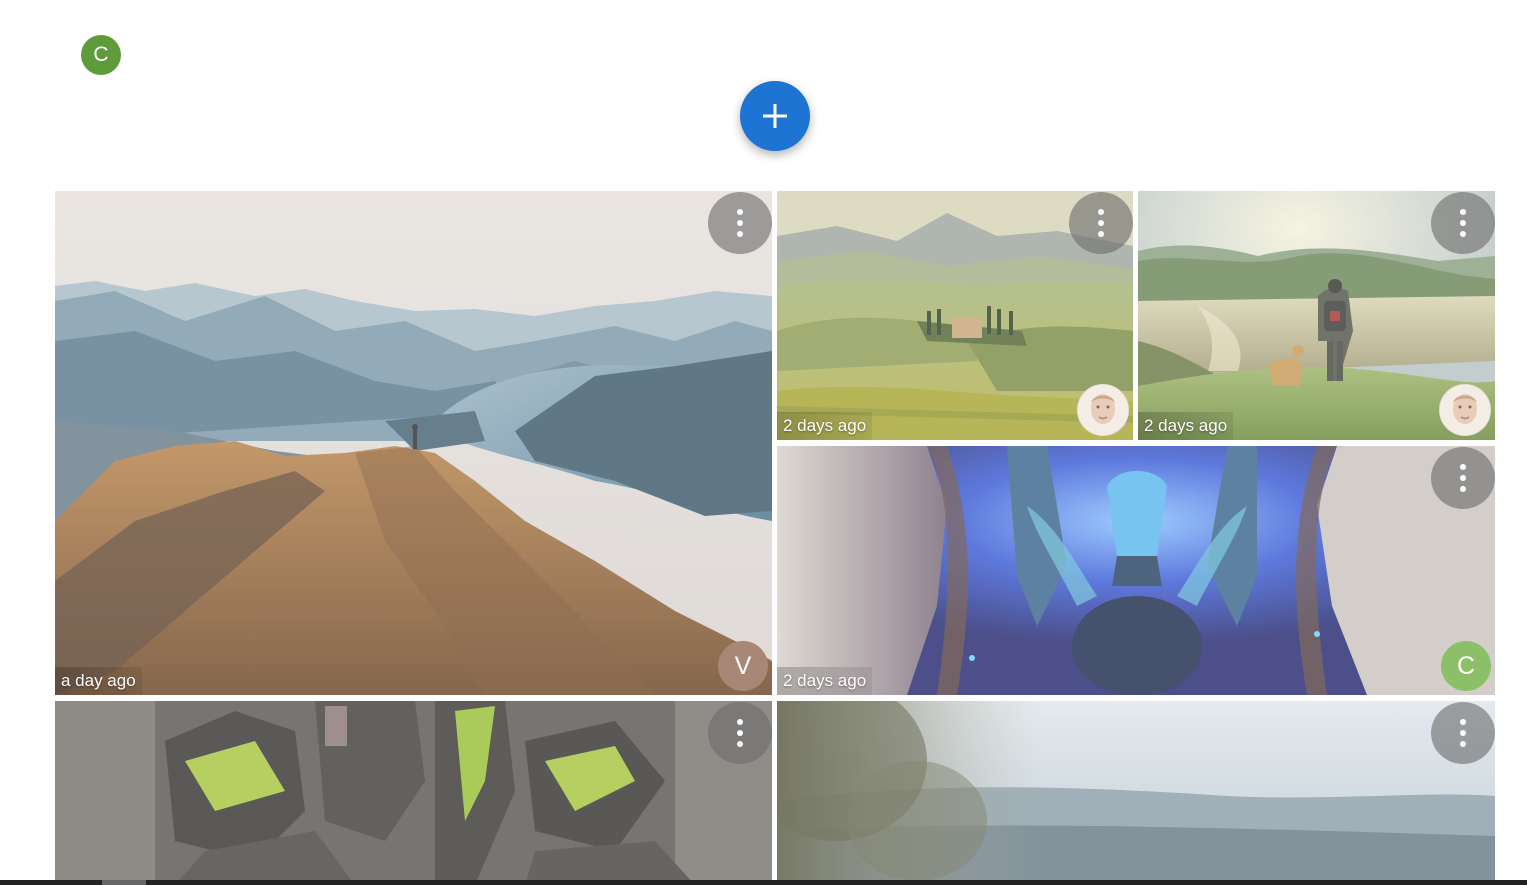 This screenshot has width=1527, height=885. I want to click on scrollbar-thumb, so click(124, 882).